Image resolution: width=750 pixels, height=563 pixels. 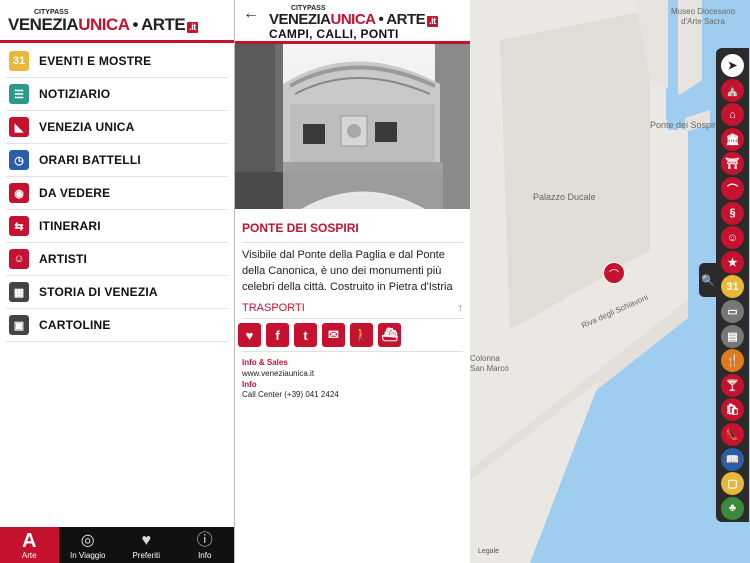 What do you see at coordinates (389, 335) in the screenshot?
I see `boat-icon: ⛴` at bounding box center [389, 335].